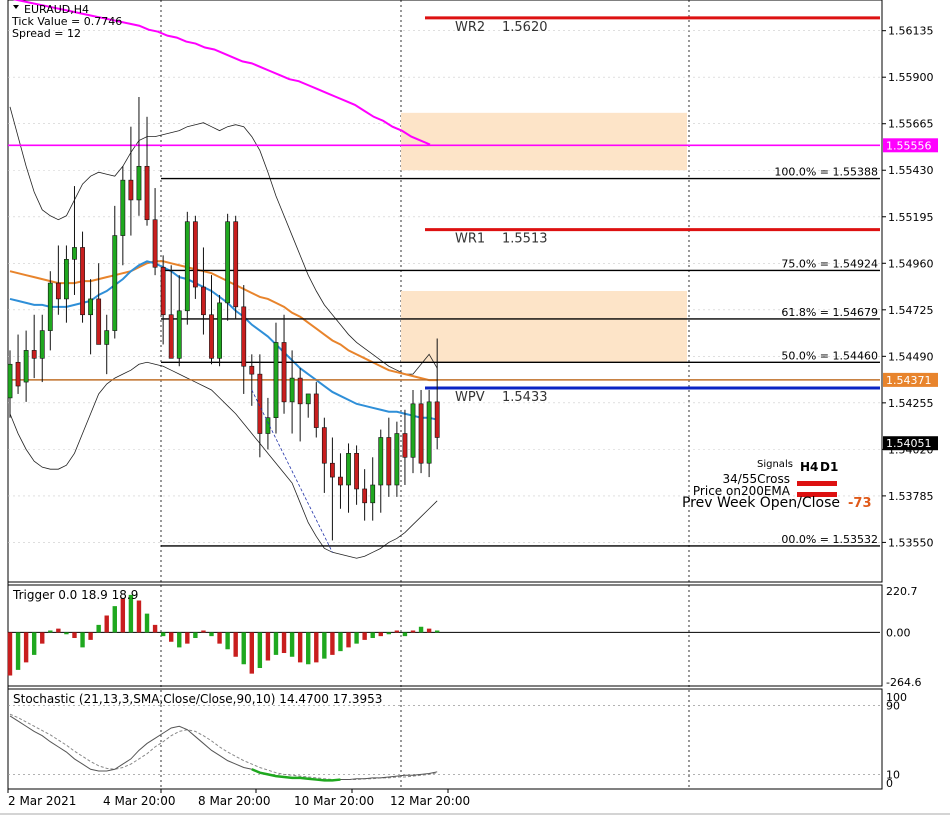 Image resolution: width=950 pixels, height=818 pixels. I want to click on price-tick-label: 1.55900, so click(911, 77).